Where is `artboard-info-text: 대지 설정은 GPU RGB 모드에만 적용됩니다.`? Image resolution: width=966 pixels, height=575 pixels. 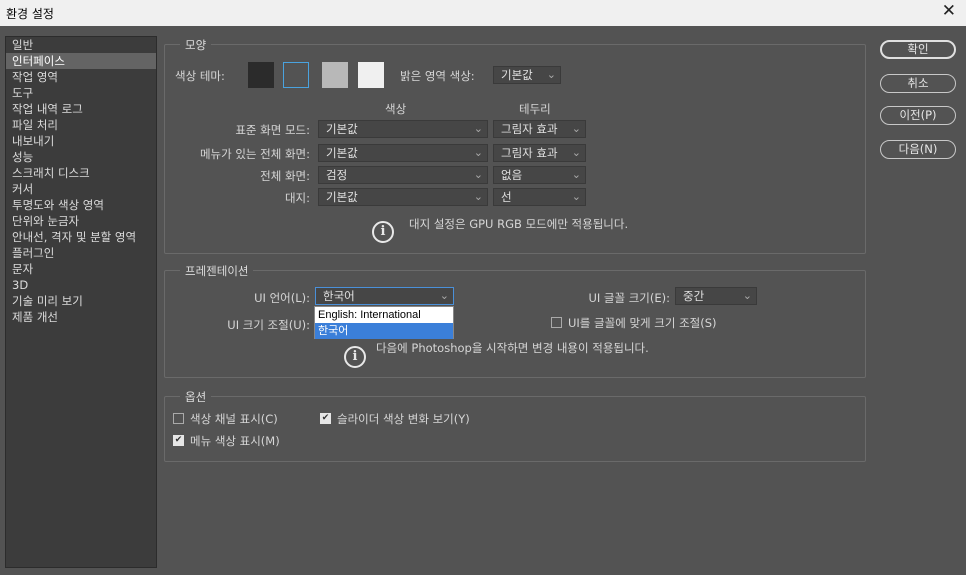 artboard-info-text: 대지 설정은 GPU RGB 모드에만 적용됩니다. is located at coordinates (519, 224).